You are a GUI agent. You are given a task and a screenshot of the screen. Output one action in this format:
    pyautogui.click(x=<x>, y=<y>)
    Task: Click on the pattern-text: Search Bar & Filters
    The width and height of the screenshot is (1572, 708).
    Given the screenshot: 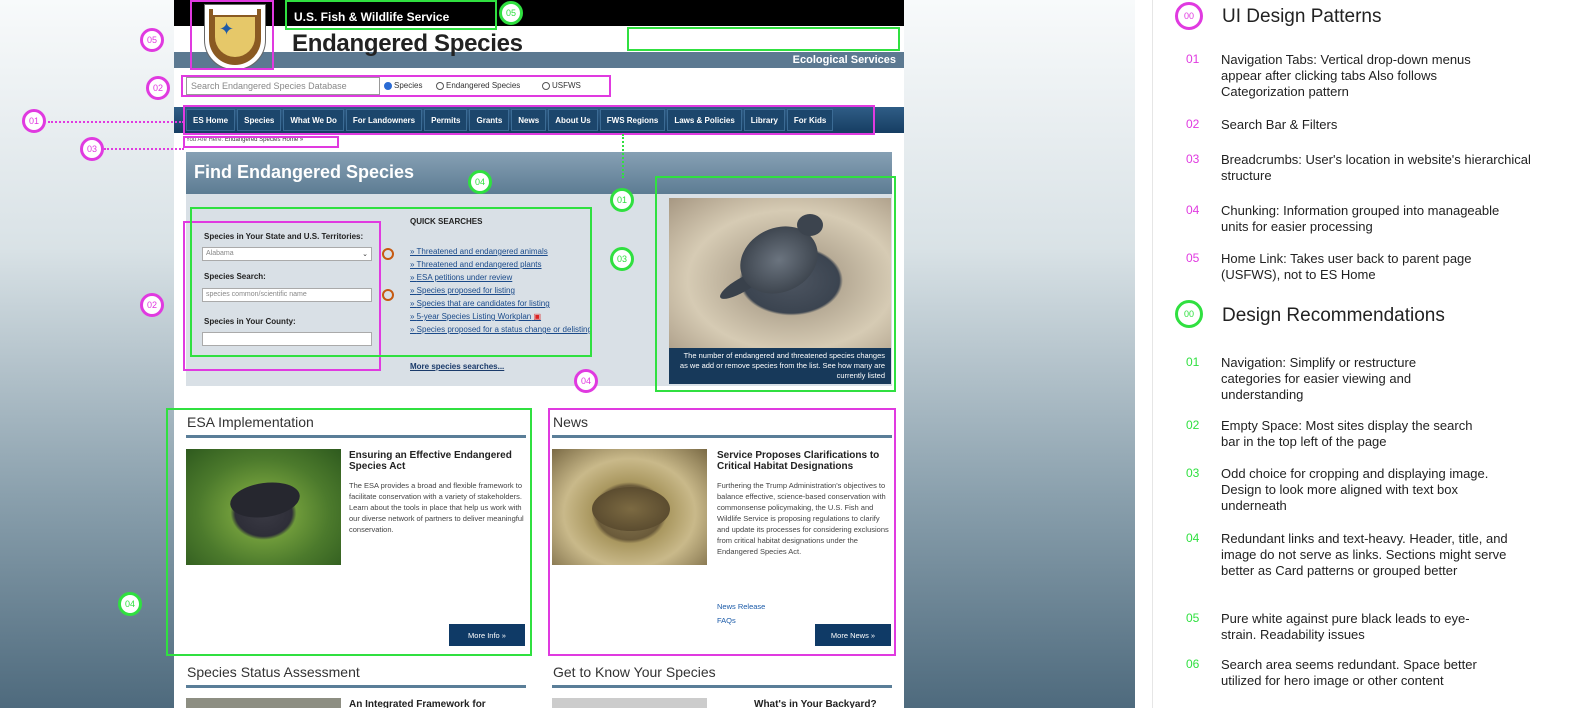 What is the action you would take?
    pyautogui.click(x=1279, y=124)
    